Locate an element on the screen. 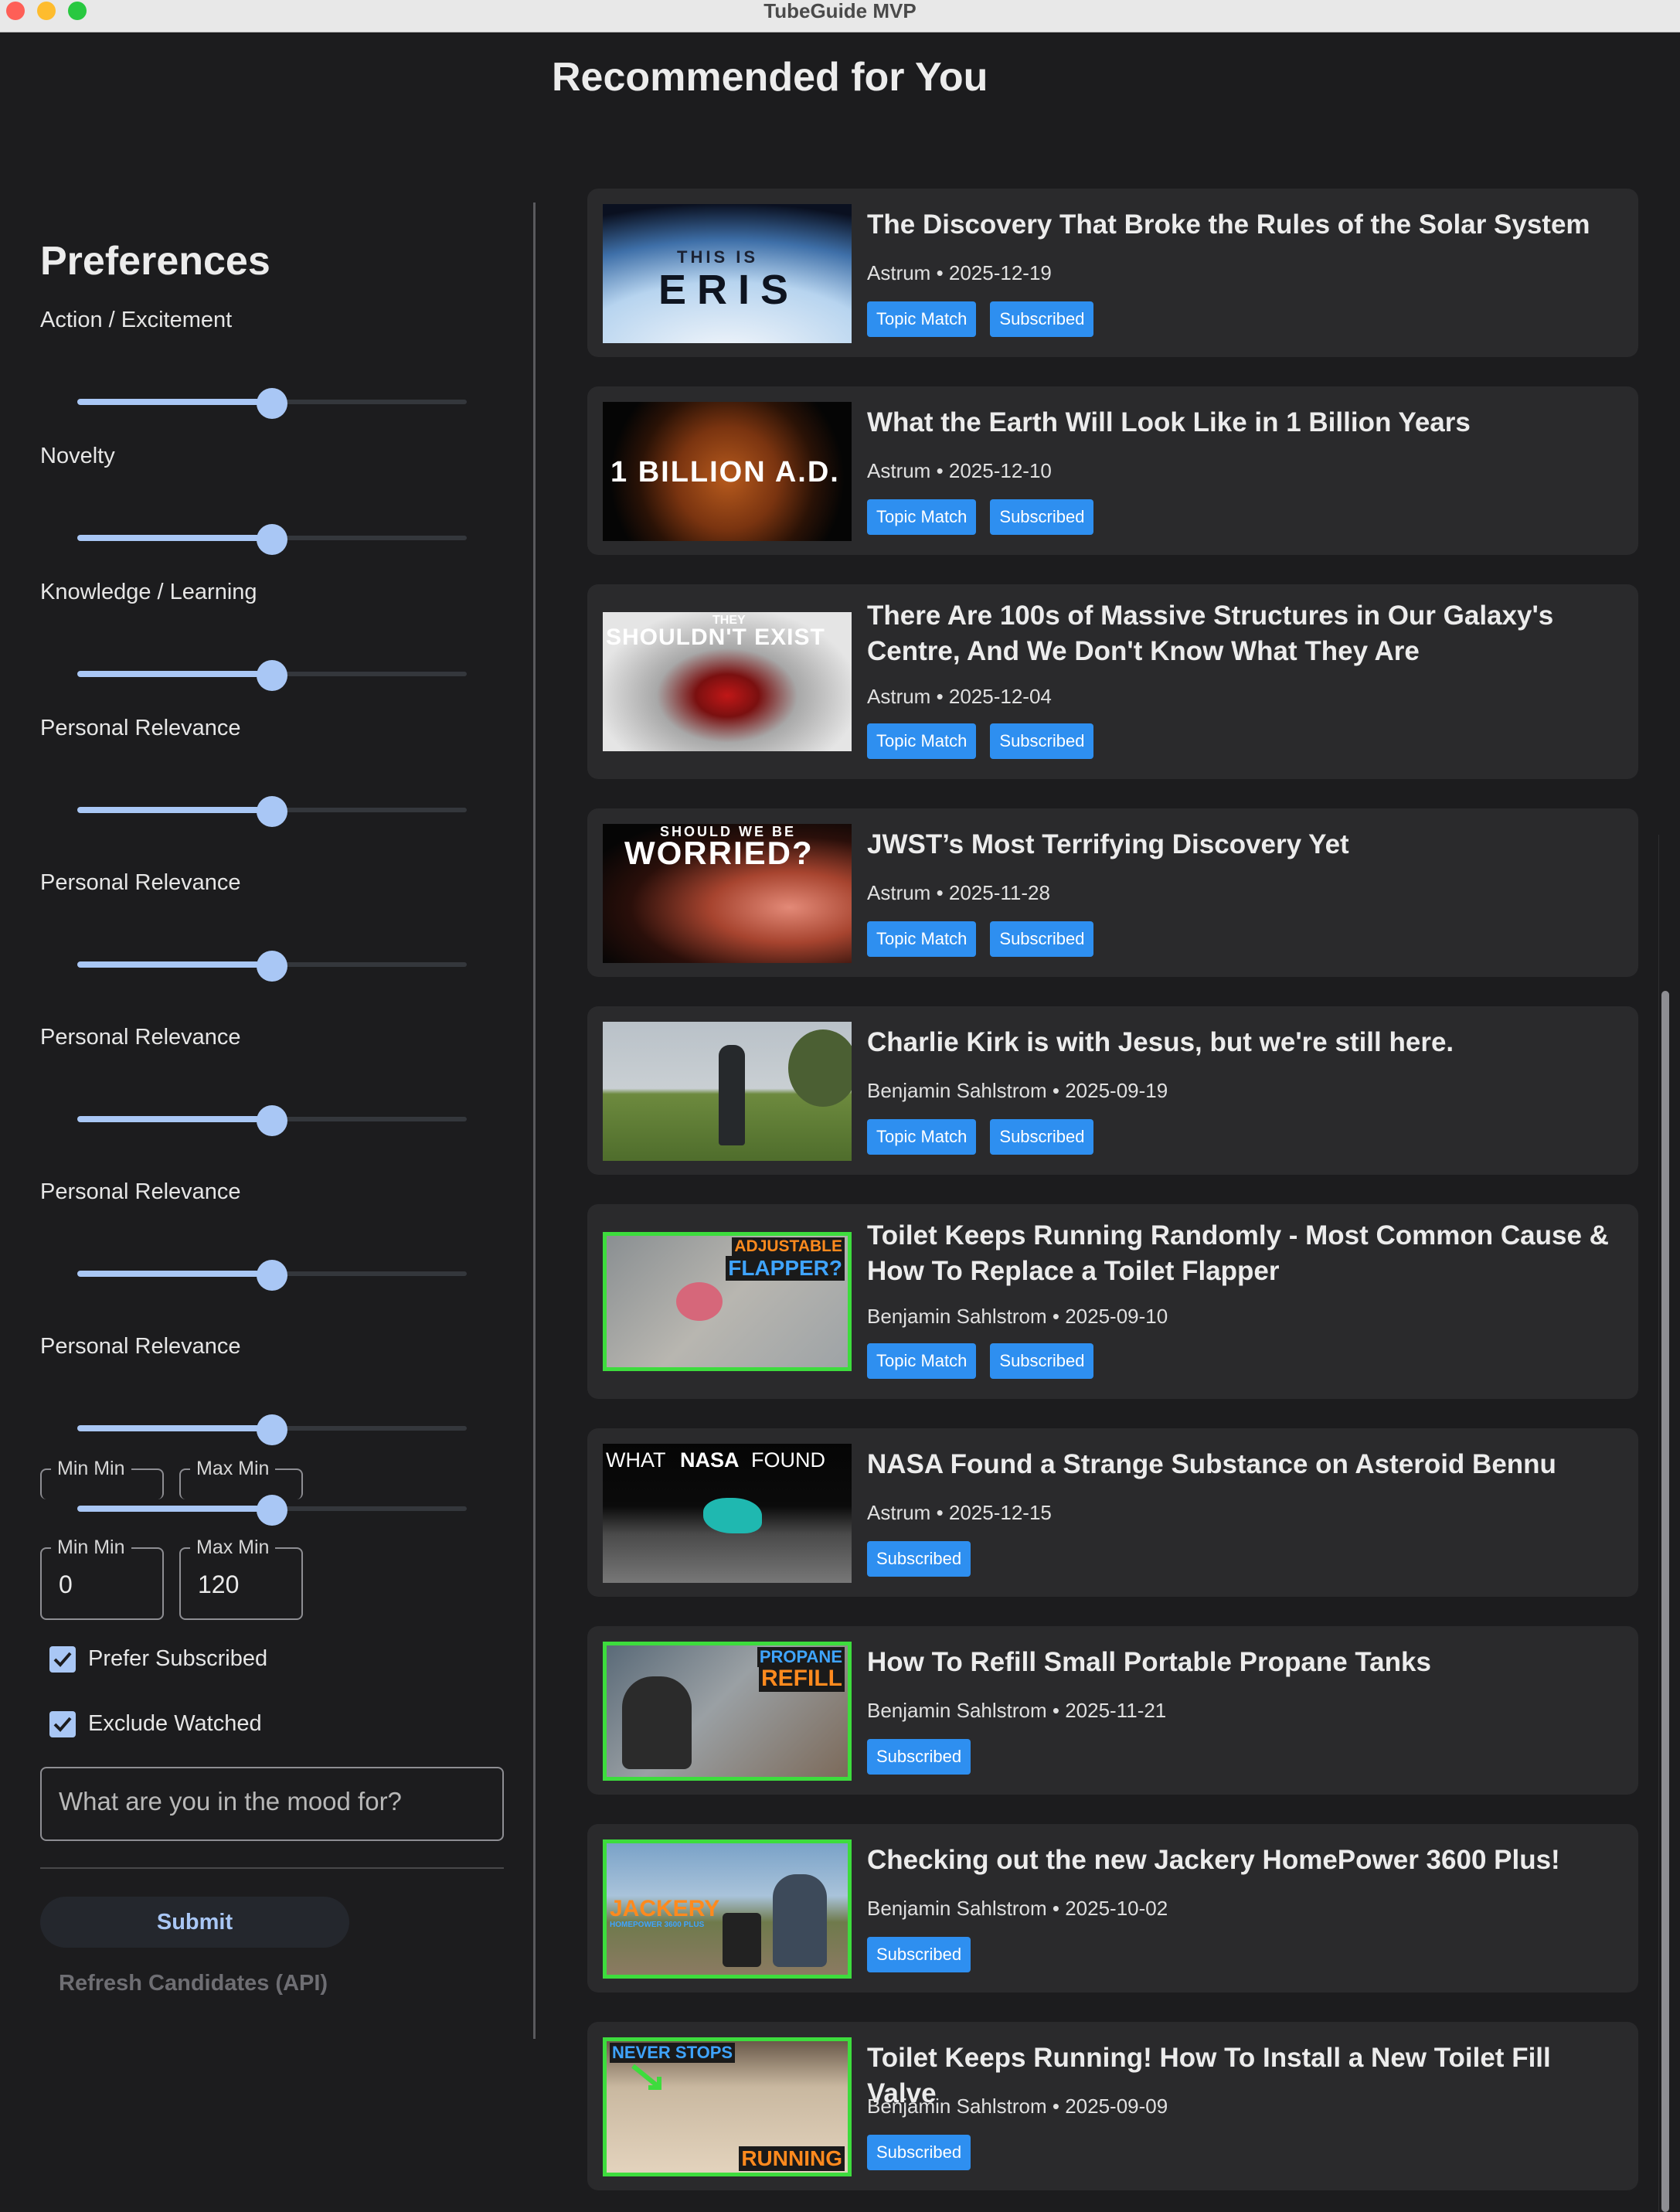  video-thumbnail: JACKERY HOMEPOWER 3600 PLUS is located at coordinates (727, 1909).